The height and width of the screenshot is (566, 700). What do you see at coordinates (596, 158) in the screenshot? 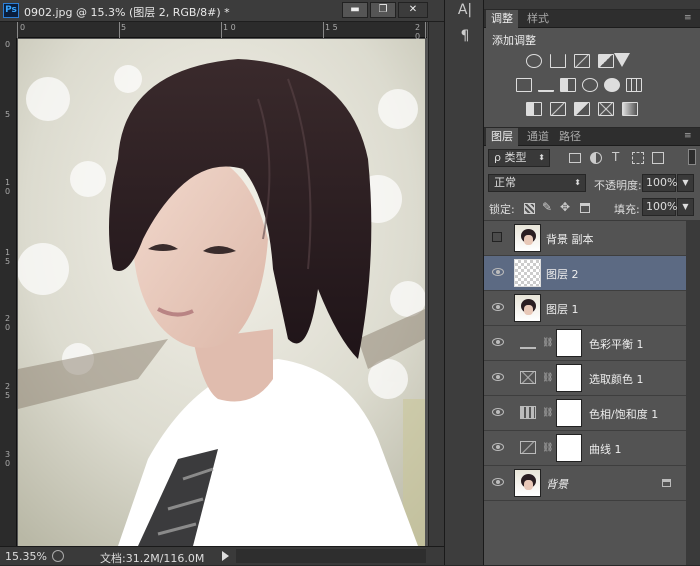
I see `filter-adjustment-icon` at bounding box center [596, 158].